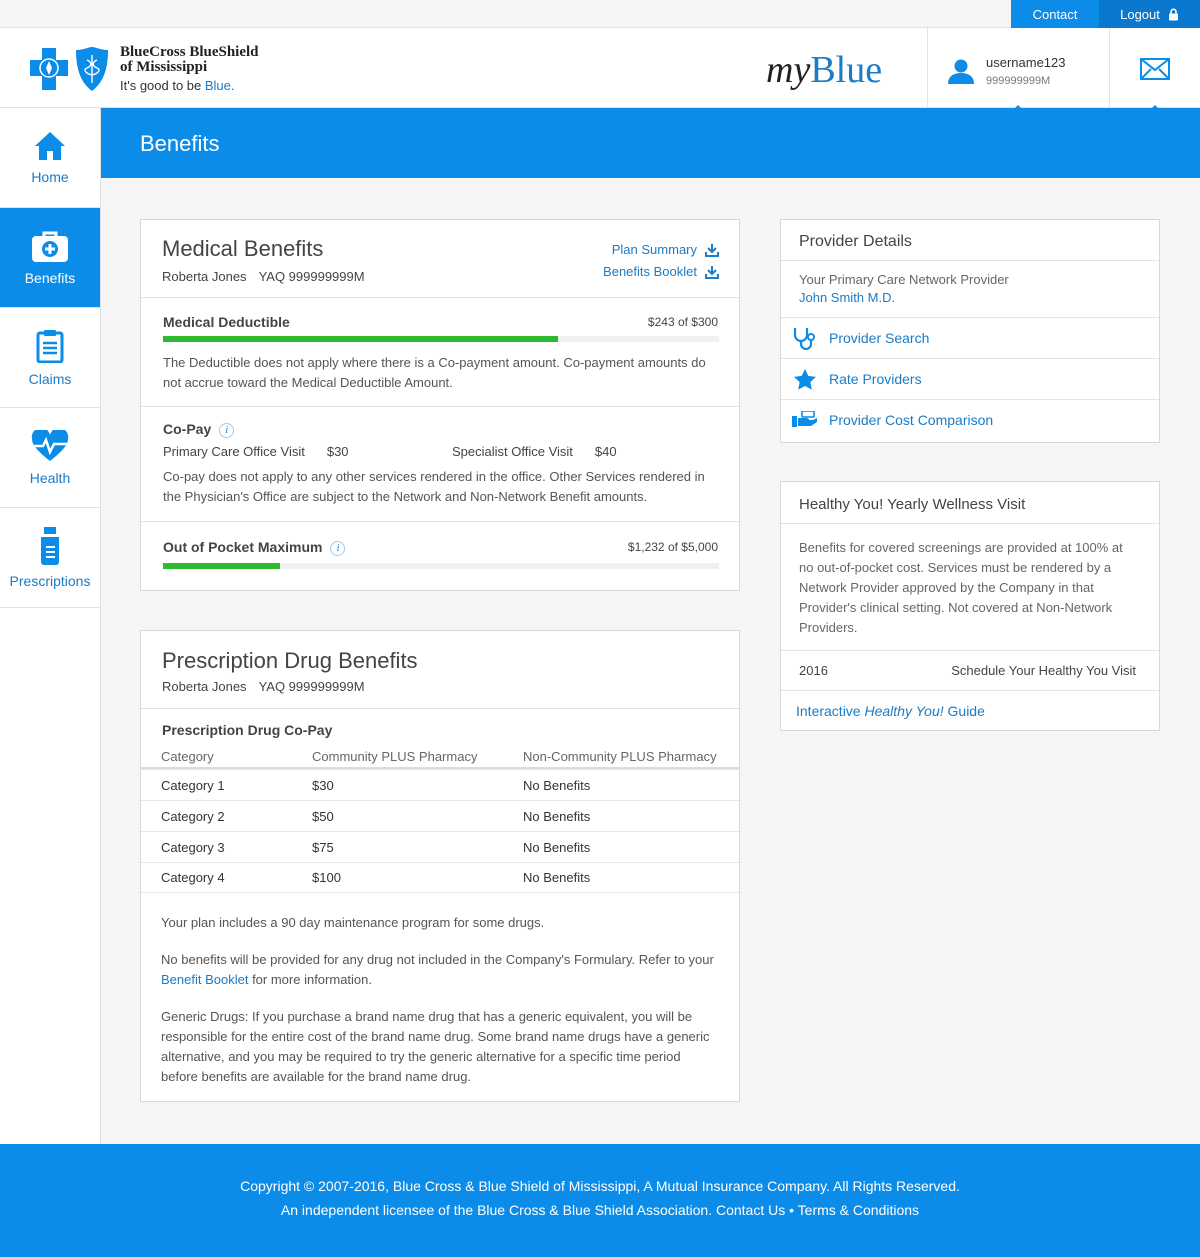 The image size is (1200, 1257). I want to click on pill-bottle-icon, so click(50, 545).